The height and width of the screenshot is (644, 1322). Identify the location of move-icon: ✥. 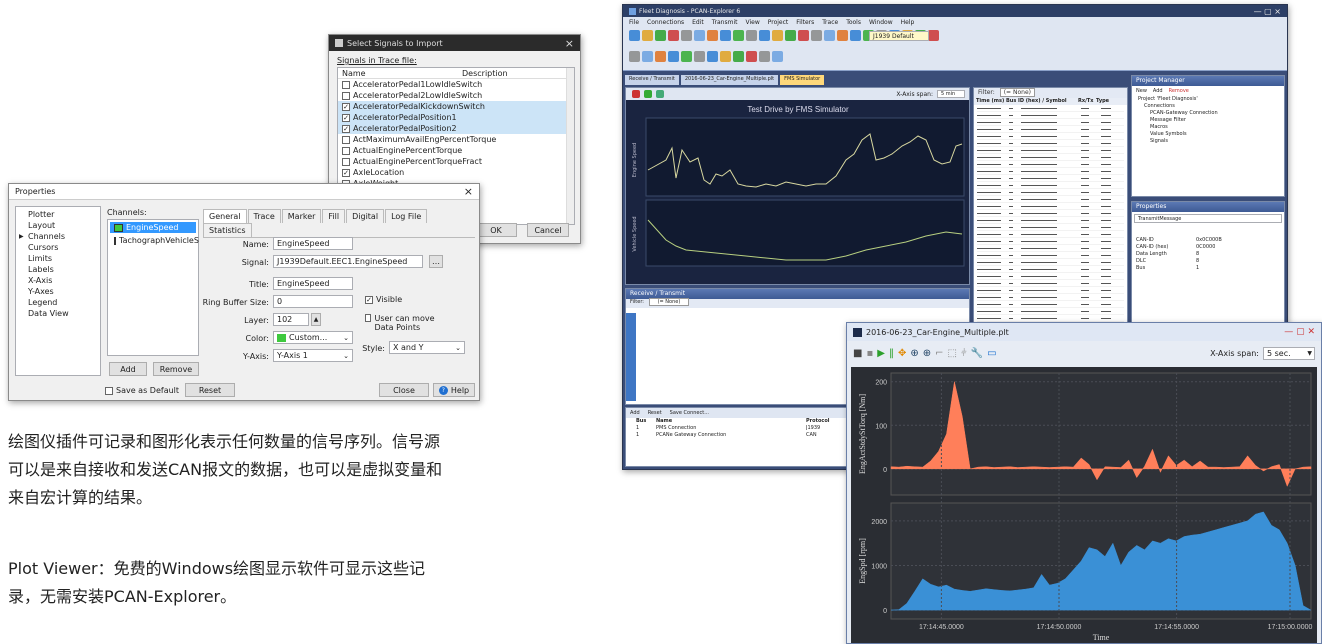
(902, 353).